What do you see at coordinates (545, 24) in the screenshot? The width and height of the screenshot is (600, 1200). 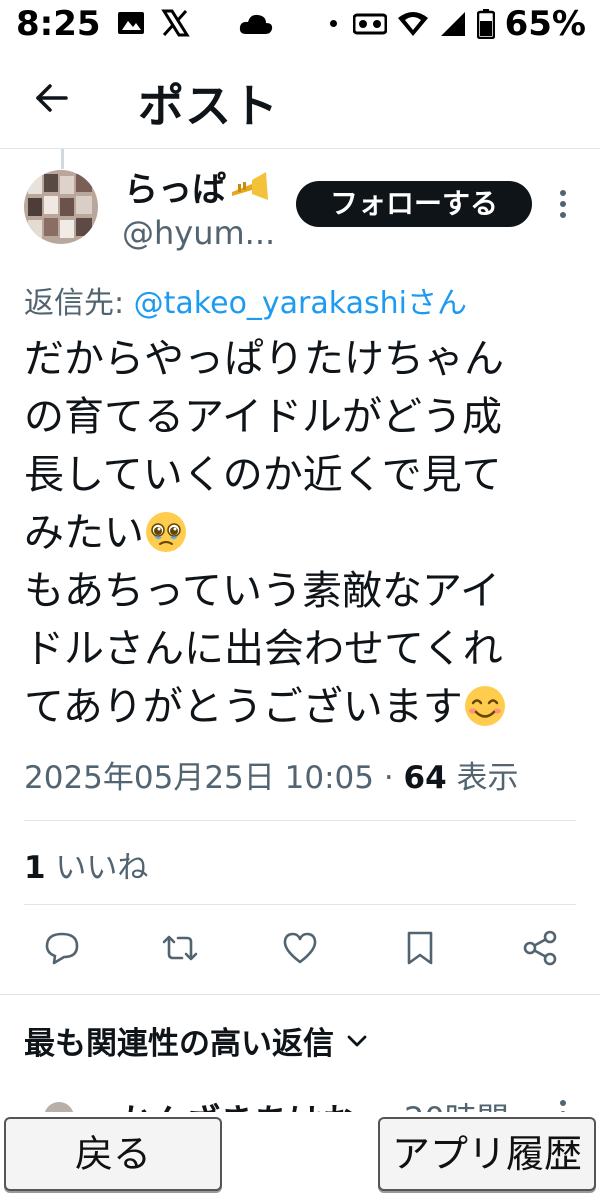 I see `battery-percent: 65%` at bounding box center [545, 24].